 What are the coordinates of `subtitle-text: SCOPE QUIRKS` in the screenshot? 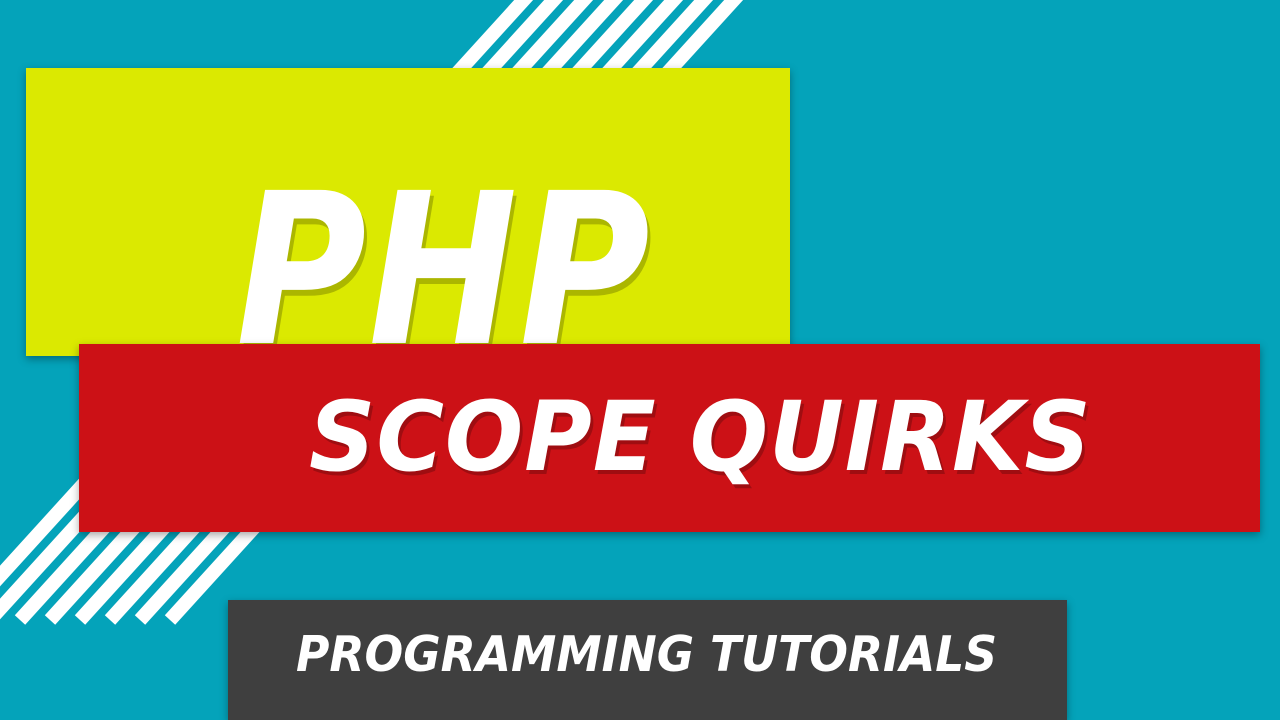 It's located at (700, 437).